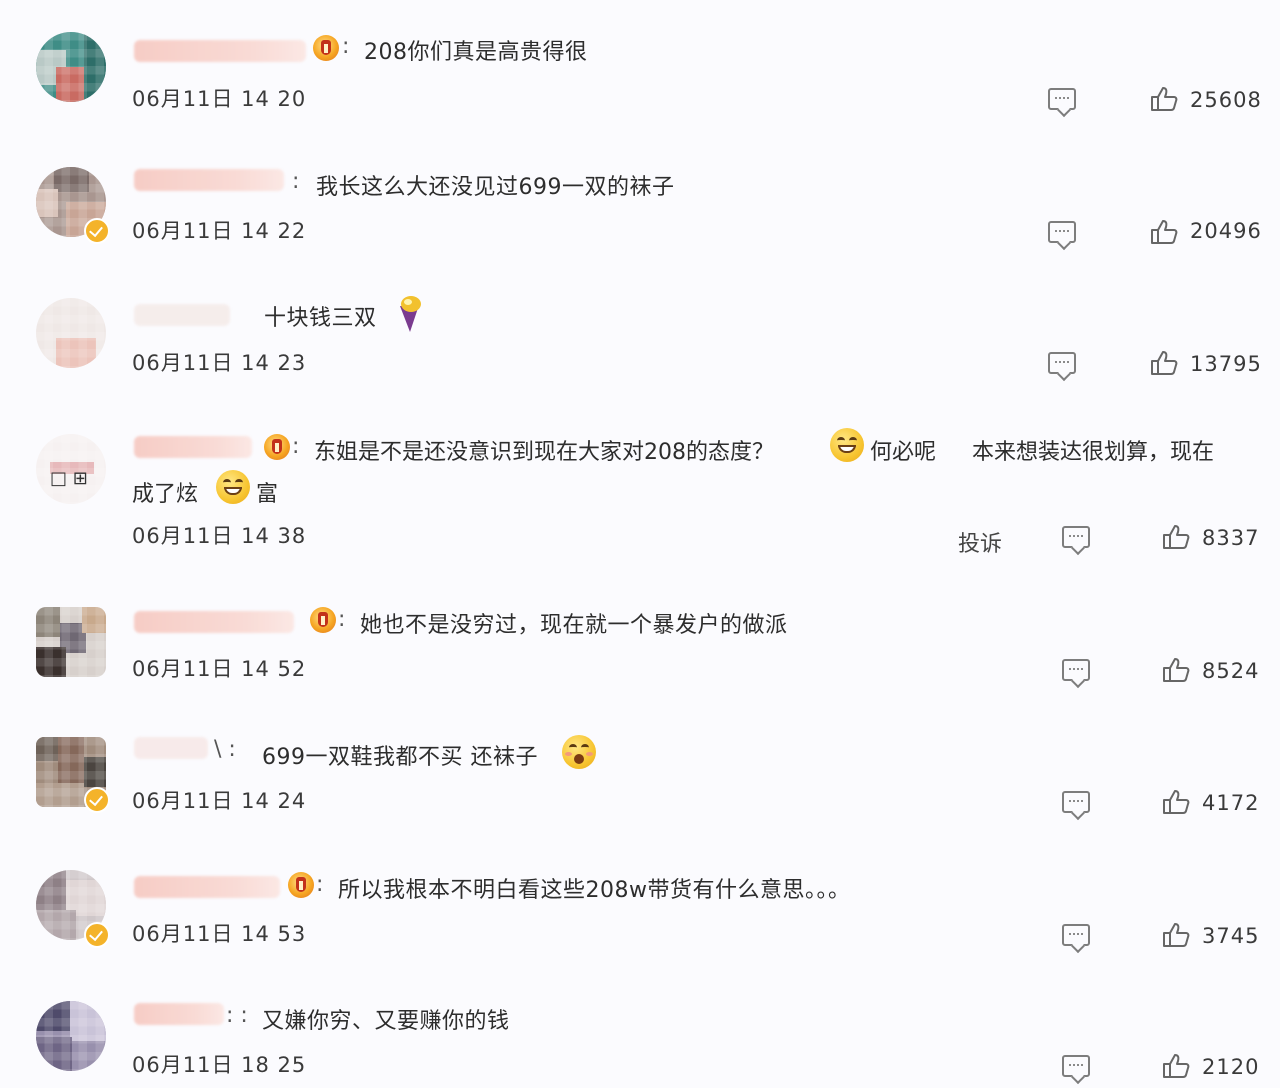  I want to click on comment-date: 06月11日 14 24, so click(219, 801).